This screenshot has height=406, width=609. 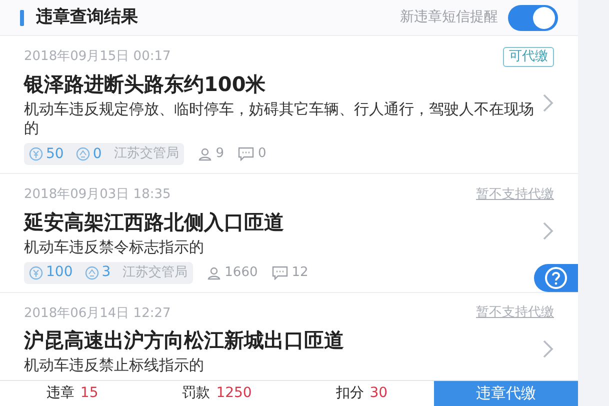 What do you see at coordinates (279, 119) in the screenshot?
I see `record-description: 机动车违反规定停放、临时停车，妨碍其它车辆、行人通行，驾驶人不在现场的` at bounding box center [279, 119].